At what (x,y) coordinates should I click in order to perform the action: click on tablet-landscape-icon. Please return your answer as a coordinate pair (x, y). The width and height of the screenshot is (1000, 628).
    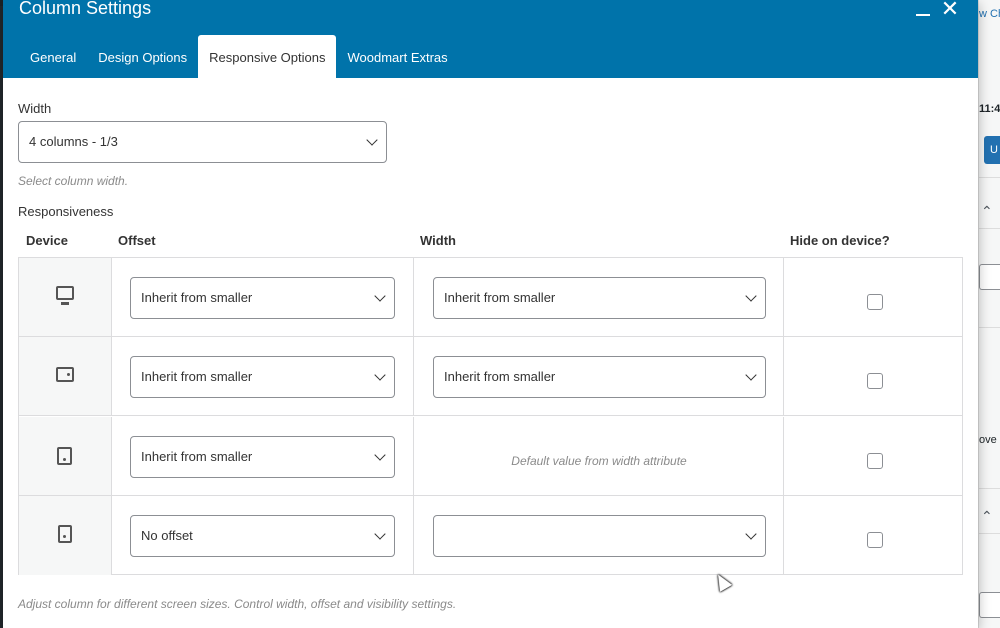
    Looking at the image, I should click on (65, 374).